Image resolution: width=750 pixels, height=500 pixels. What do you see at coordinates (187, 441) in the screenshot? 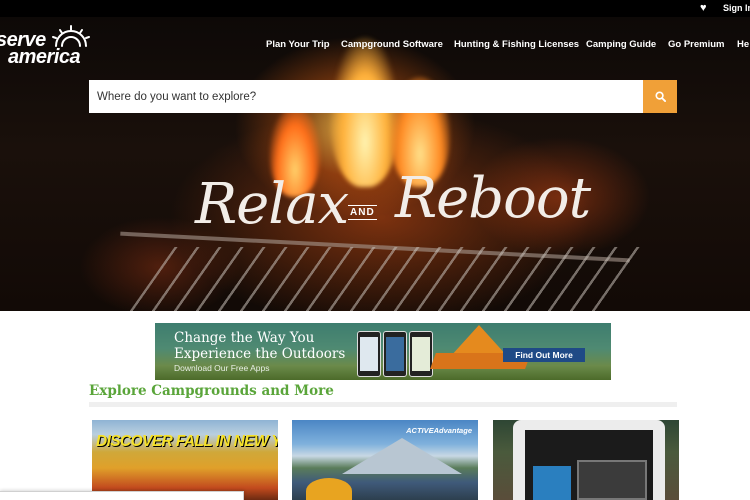
I see `card-headline: DISCOVER FALL IN NEW YORK` at bounding box center [187, 441].